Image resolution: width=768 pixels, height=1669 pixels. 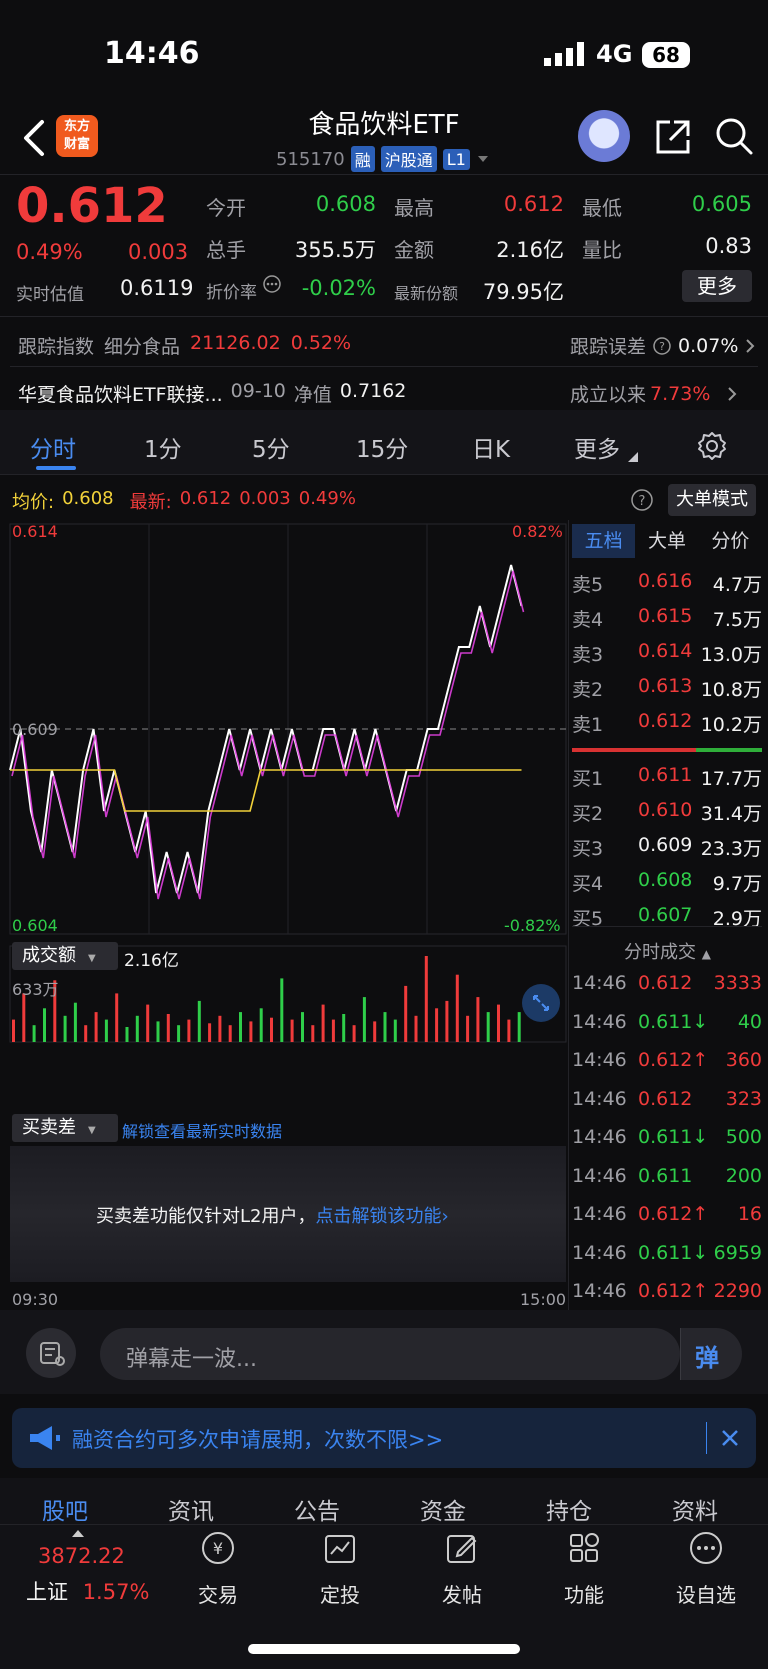 What do you see at coordinates (730, 1438) in the screenshot?
I see `close-icon` at bounding box center [730, 1438].